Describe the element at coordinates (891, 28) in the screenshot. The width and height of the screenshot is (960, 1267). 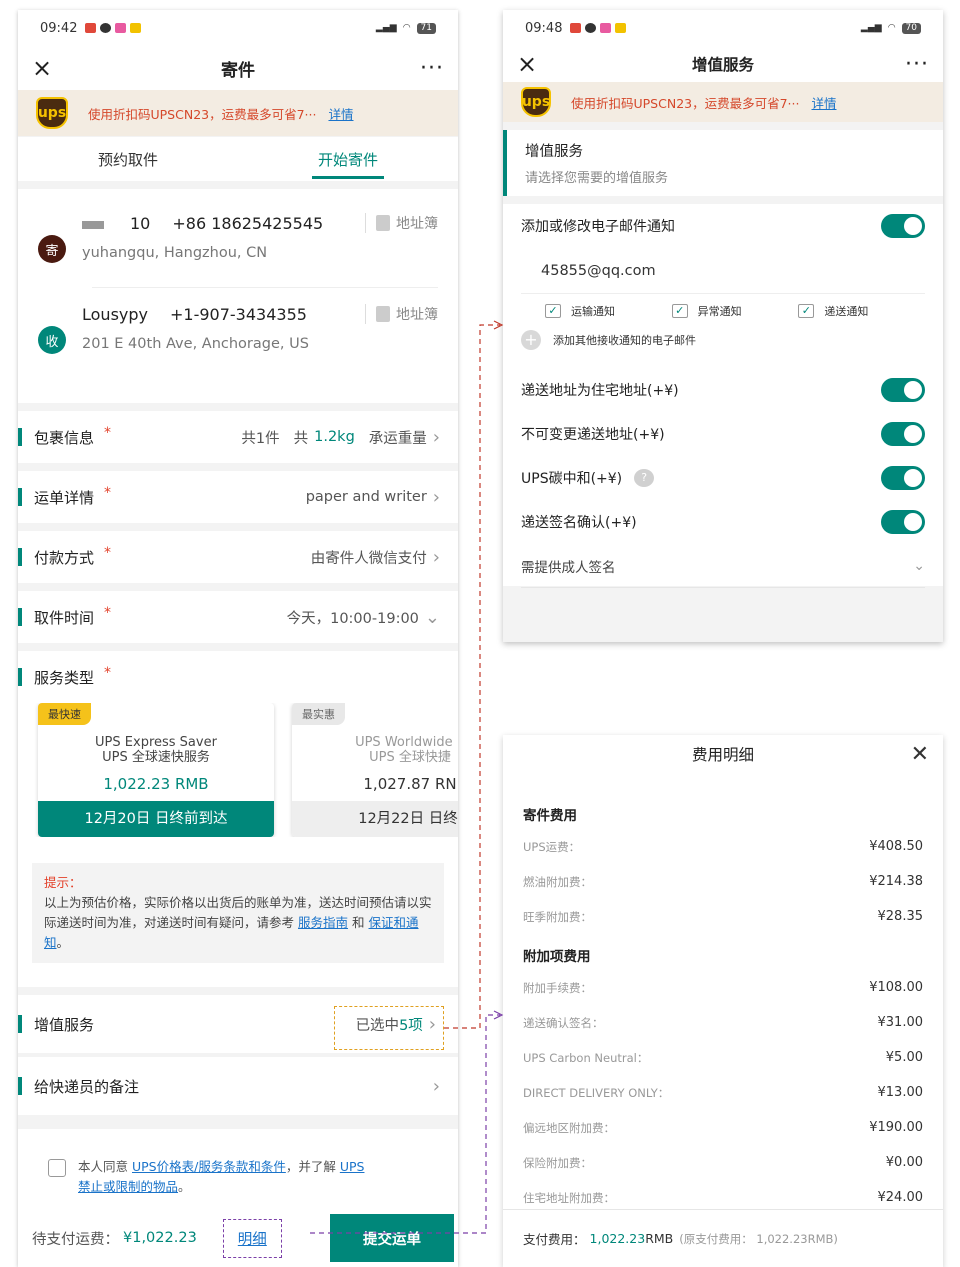
I see `wifi-icon: ◠` at that location.